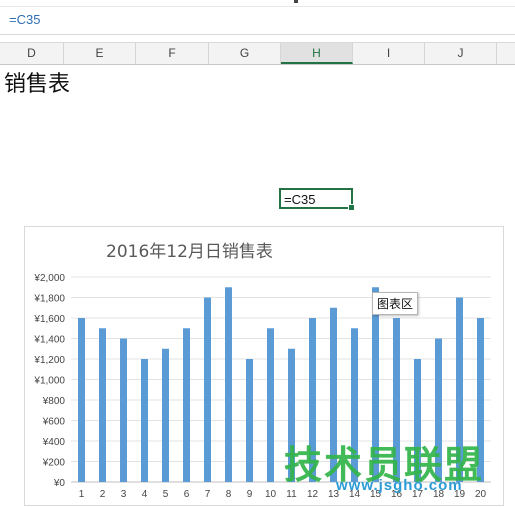 Image resolution: width=515 pixels, height=507 pixels. What do you see at coordinates (54, 422) in the screenshot?
I see `y-tick-label: ¥600` at bounding box center [54, 422].